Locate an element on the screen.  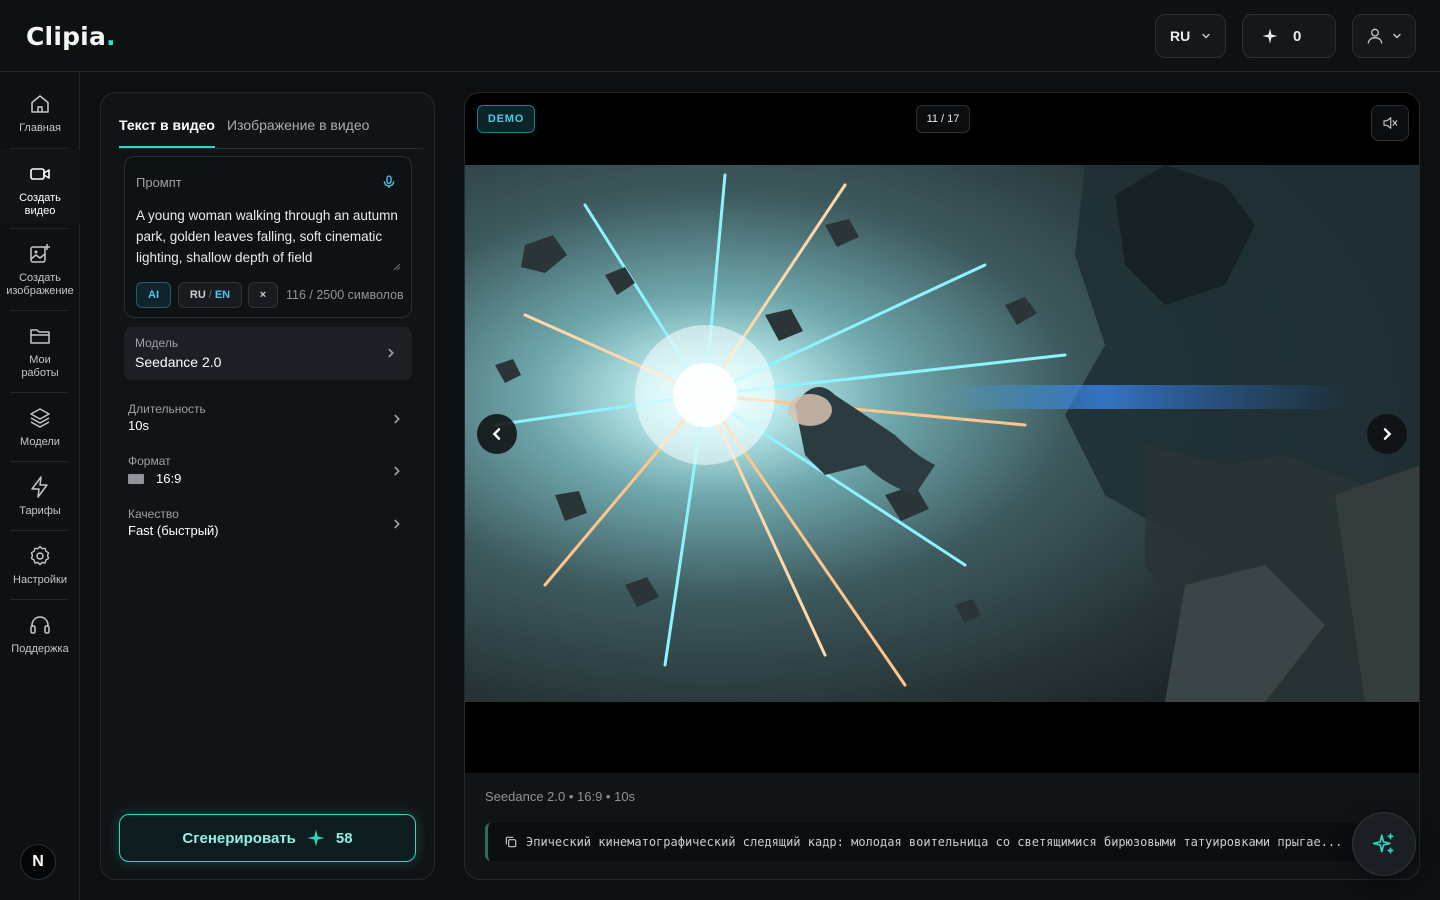
sidebar-item-pricing: Тарифы is located at coordinates (40, 496).